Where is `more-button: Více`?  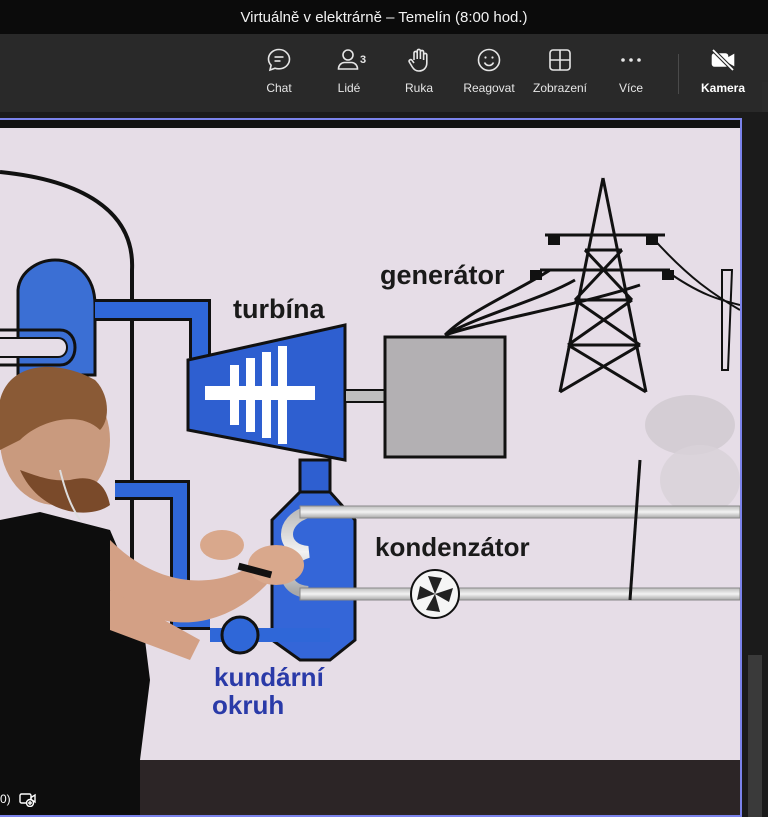 more-button: Více is located at coordinates (631, 76).